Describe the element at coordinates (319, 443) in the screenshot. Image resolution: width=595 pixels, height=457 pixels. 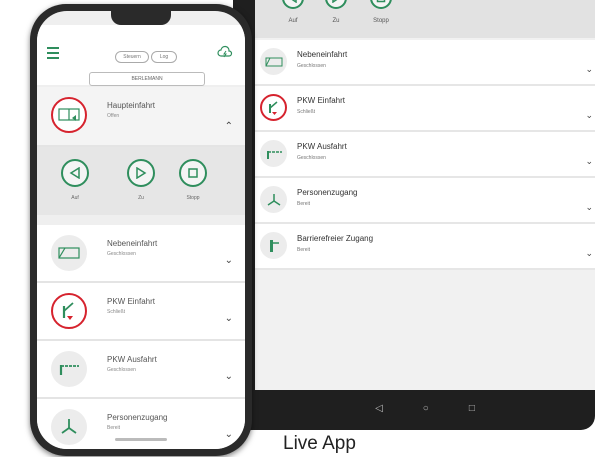
I see `caption-live-app: Live App` at that location.